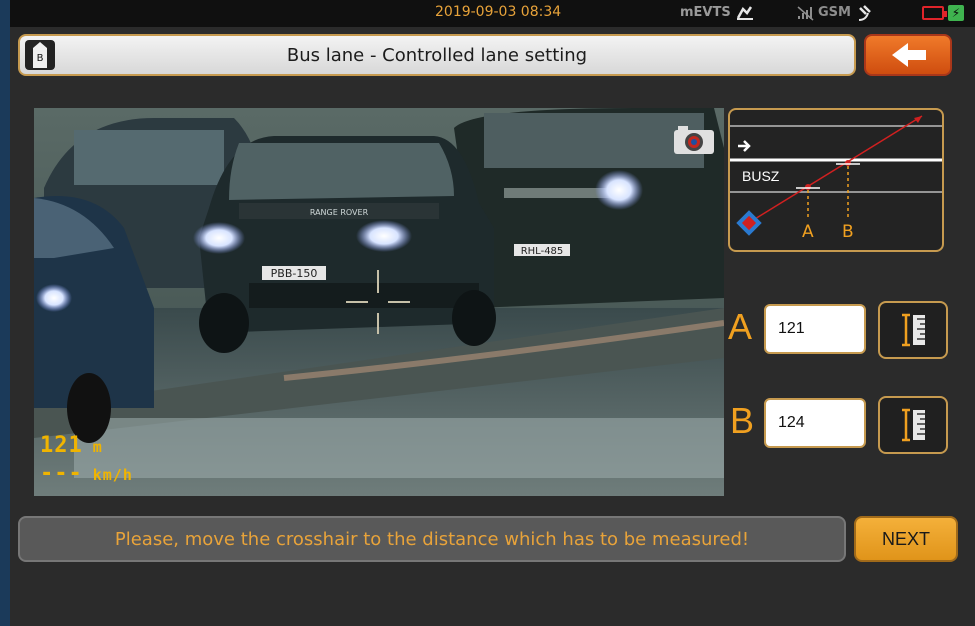 This screenshot has width=975, height=626. I want to click on license-plate-right: RHL-485, so click(542, 251).